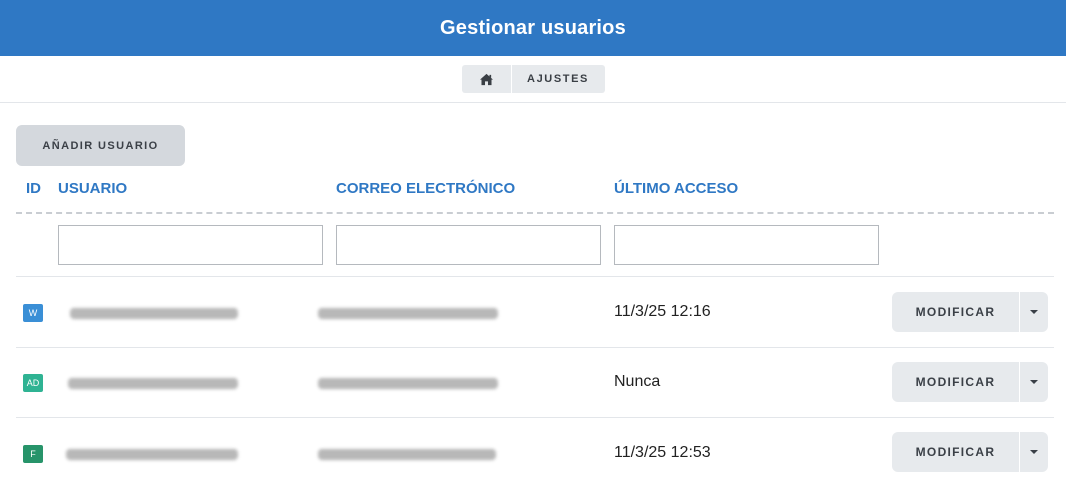  Describe the element at coordinates (746, 245) in the screenshot. I see `last-access-filter-input` at that location.